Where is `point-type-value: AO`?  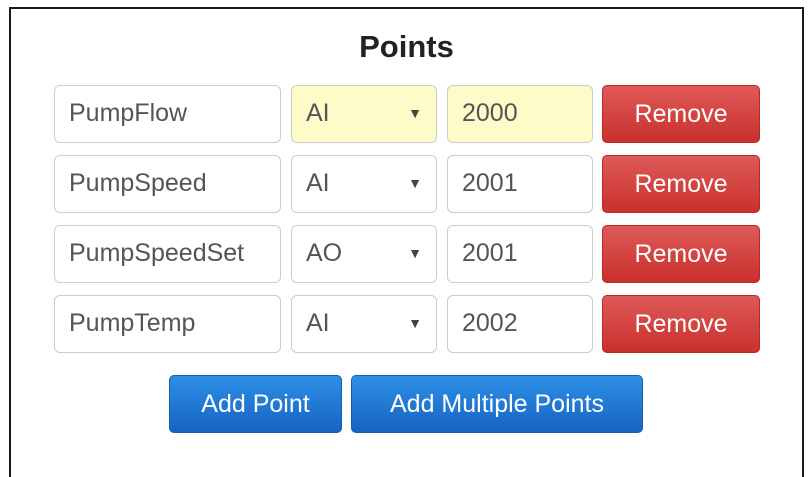
point-type-value: AO is located at coordinates (324, 253).